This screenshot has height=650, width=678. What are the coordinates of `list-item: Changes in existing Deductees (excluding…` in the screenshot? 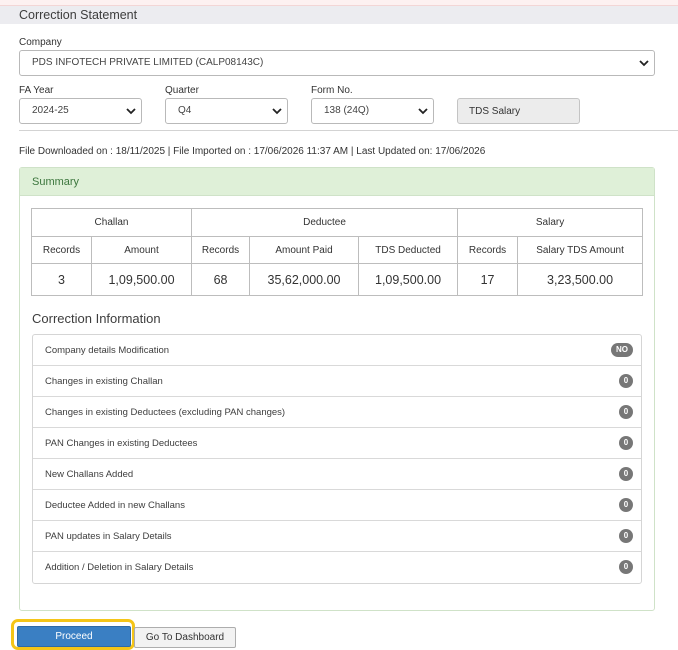 It's located at (337, 412).